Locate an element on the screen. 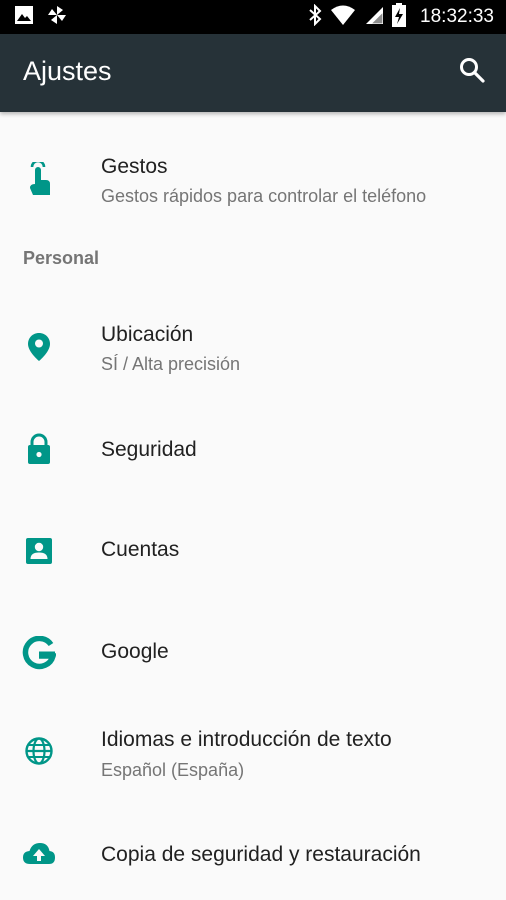 The width and height of the screenshot is (506, 900). cell-signal-icon is located at coordinates (374, 17).